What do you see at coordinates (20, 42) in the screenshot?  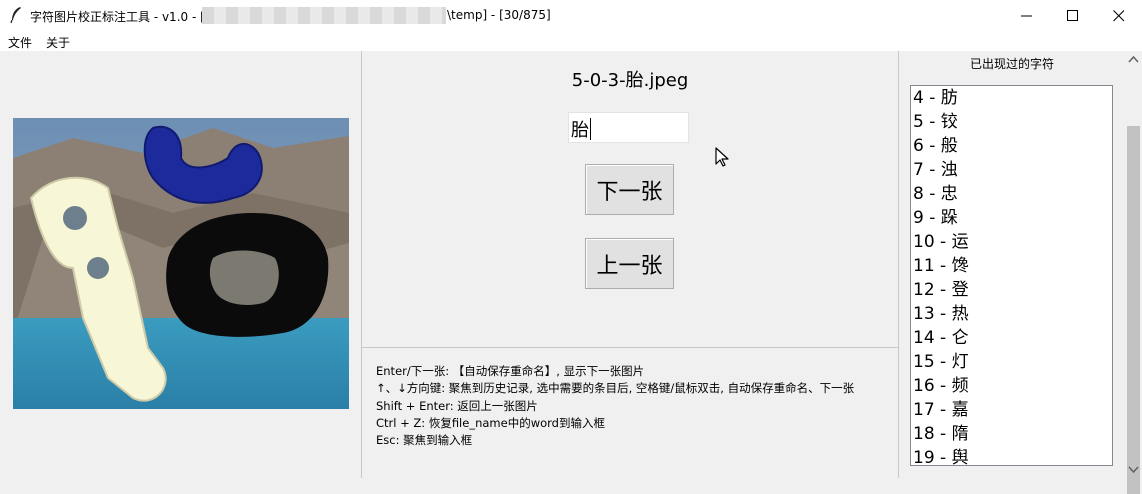 I see `menu-file: 文件` at bounding box center [20, 42].